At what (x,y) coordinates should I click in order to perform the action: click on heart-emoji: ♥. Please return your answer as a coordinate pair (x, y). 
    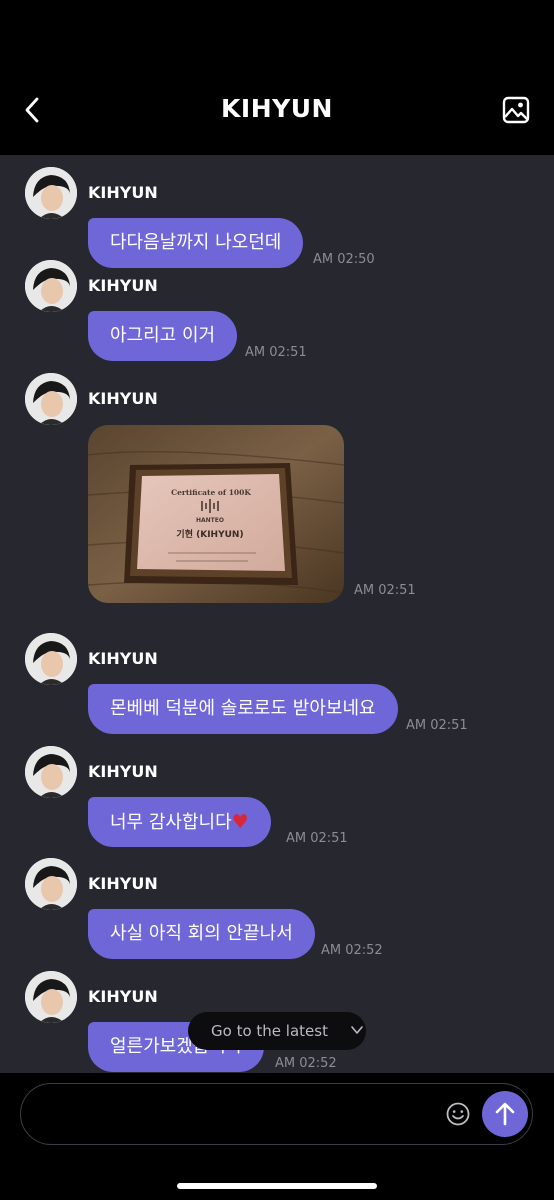
    Looking at the image, I should click on (240, 822).